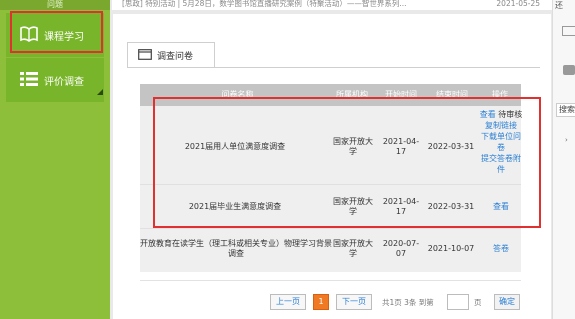 The width and height of the screenshot is (575, 319). What do you see at coordinates (29, 80) in the screenshot?
I see `list-icon` at bounding box center [29, 80].